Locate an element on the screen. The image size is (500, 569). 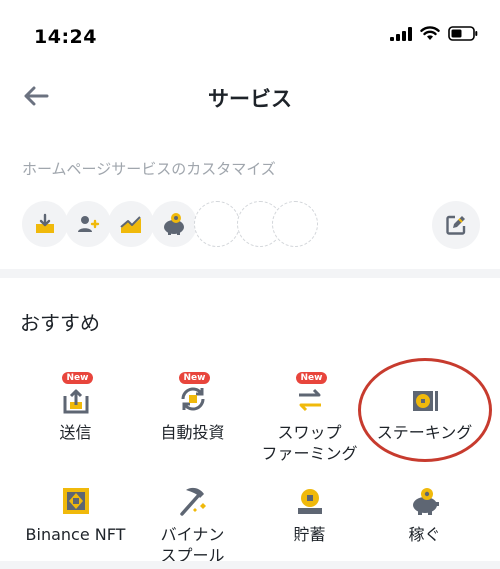
section-divider is located at coordinates (250, 273).